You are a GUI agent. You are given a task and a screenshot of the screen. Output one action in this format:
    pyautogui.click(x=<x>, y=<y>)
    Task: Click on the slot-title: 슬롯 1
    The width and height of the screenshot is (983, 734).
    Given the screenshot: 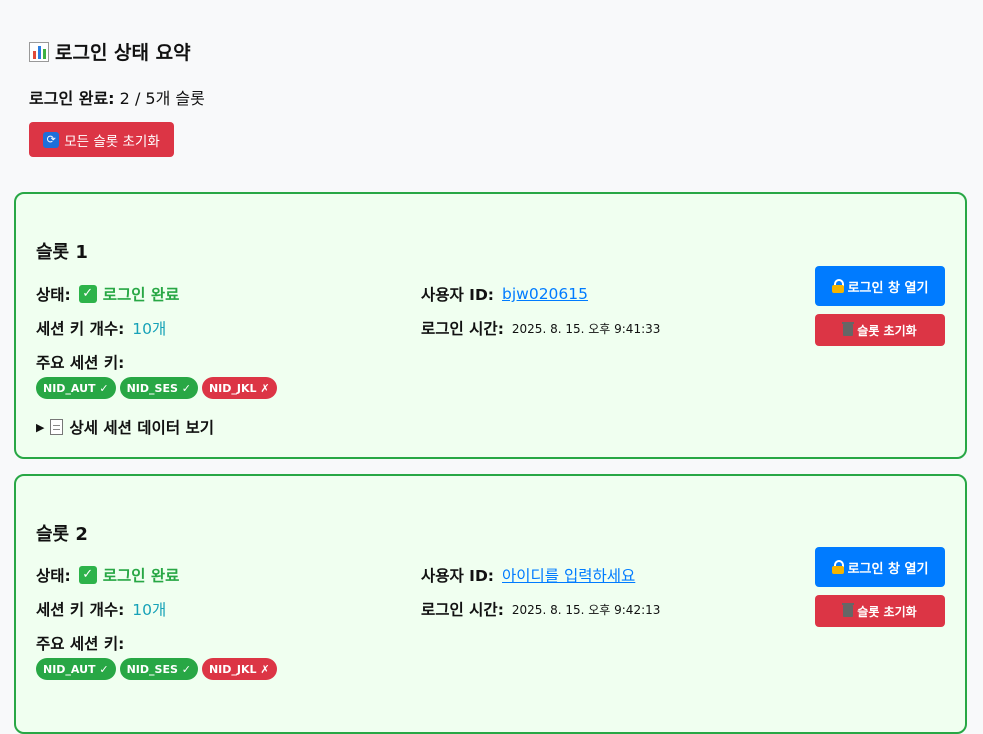 What is the action you would take?
    pyautogui.click(x=62, y=252)
    